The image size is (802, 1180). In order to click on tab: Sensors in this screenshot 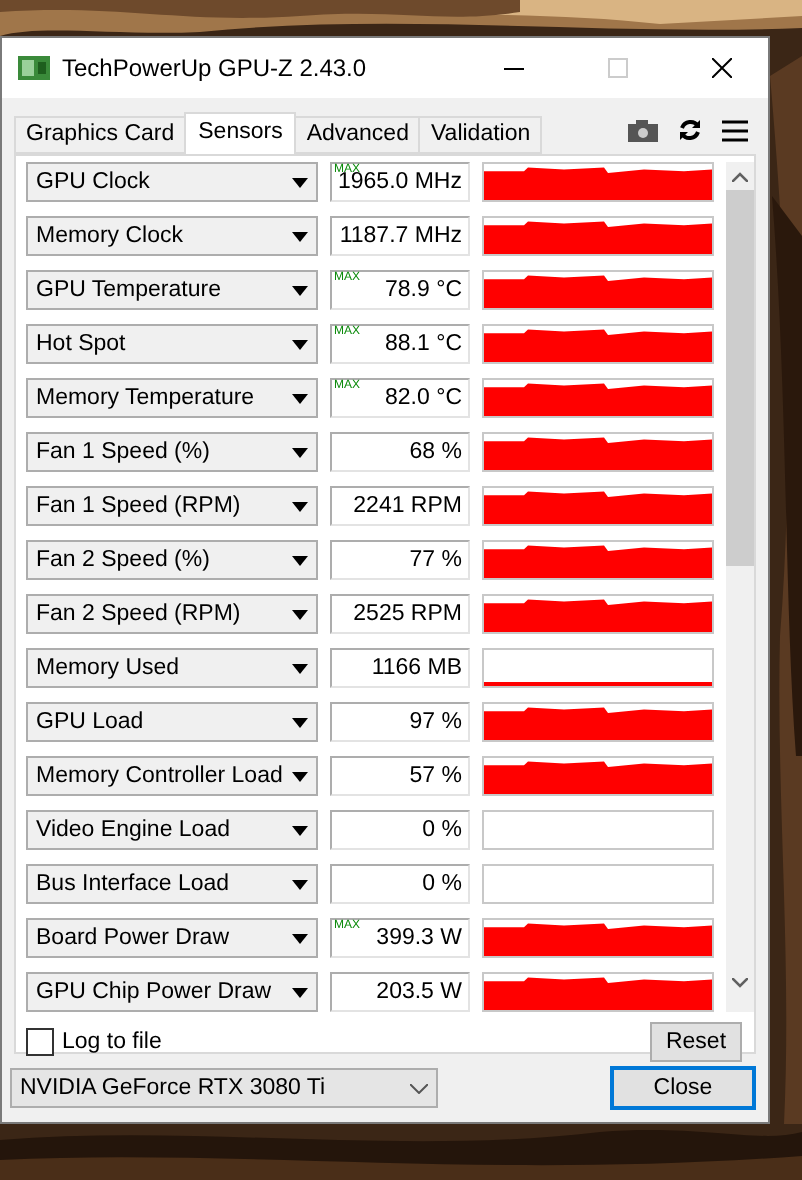, I will do `click(240, 133)`.